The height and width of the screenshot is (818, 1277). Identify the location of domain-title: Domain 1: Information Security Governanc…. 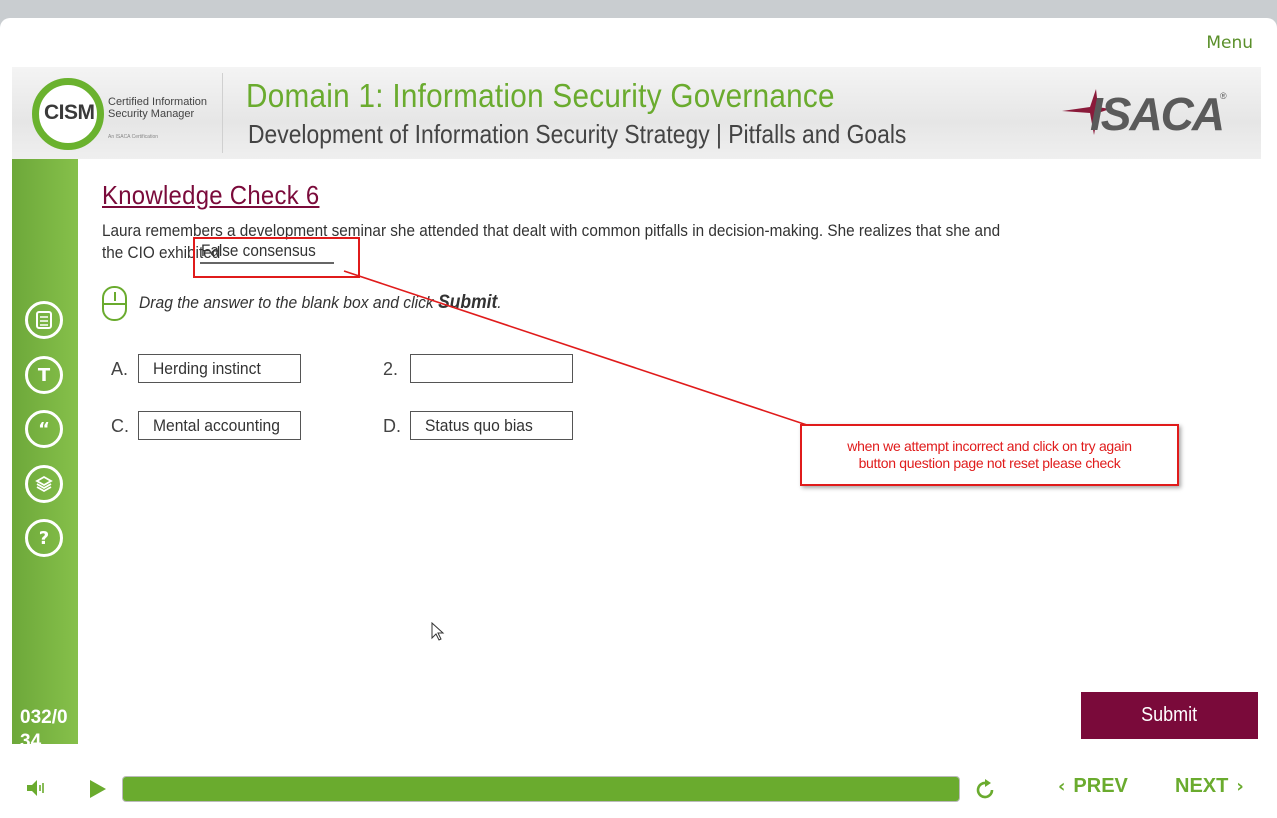
(540, 95).